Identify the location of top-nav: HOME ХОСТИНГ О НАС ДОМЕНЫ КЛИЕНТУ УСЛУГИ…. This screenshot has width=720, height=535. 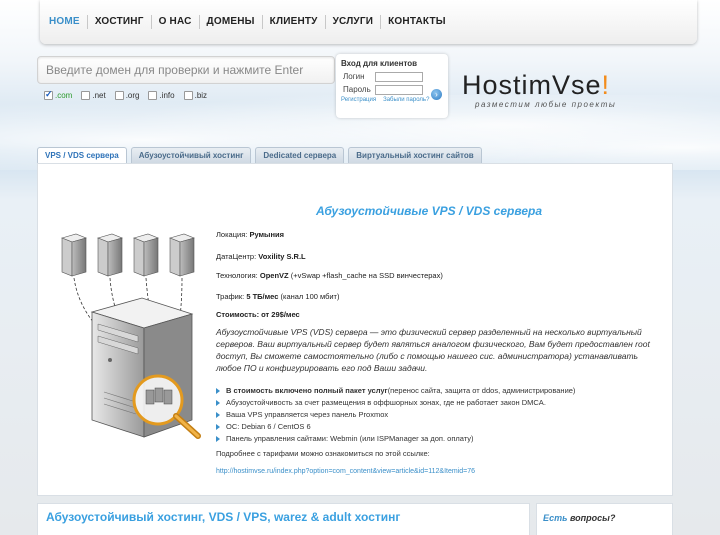
(368, 22).